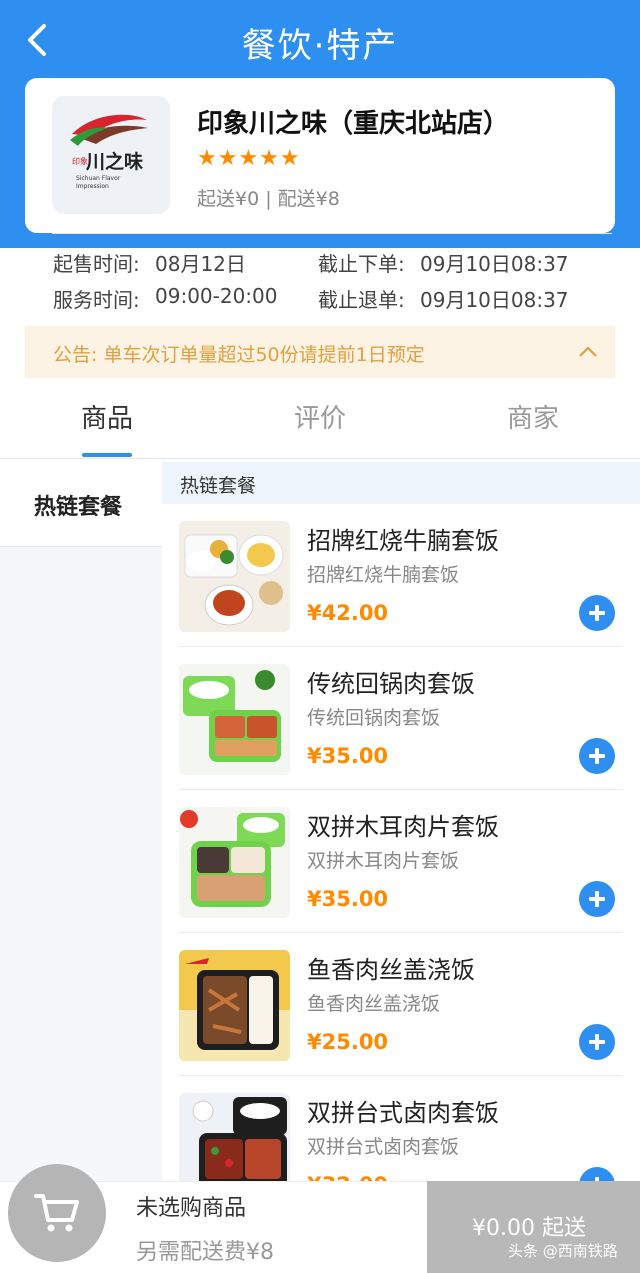 The width and height of the screenshot is (640, 1273). Describe the element at coordinates (249, 158) in the screenshot. I see `rating-stars: ★★★★★` at that location.